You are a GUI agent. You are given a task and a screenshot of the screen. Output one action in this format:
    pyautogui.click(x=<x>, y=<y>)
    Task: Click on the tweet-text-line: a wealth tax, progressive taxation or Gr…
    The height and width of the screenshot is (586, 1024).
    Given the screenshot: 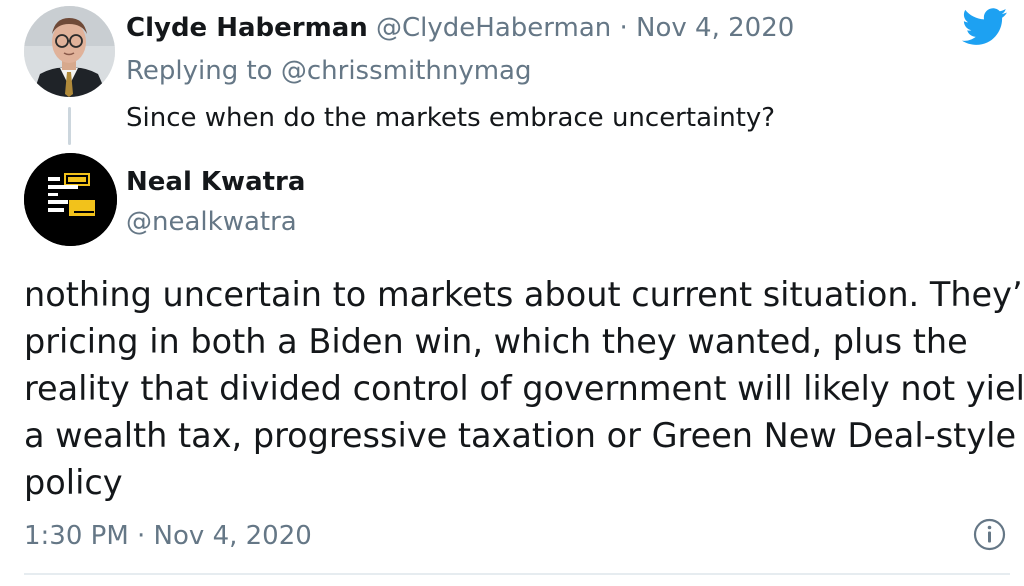 What is the action you would take?
    pyautogui.click(x=520, y=435)
    